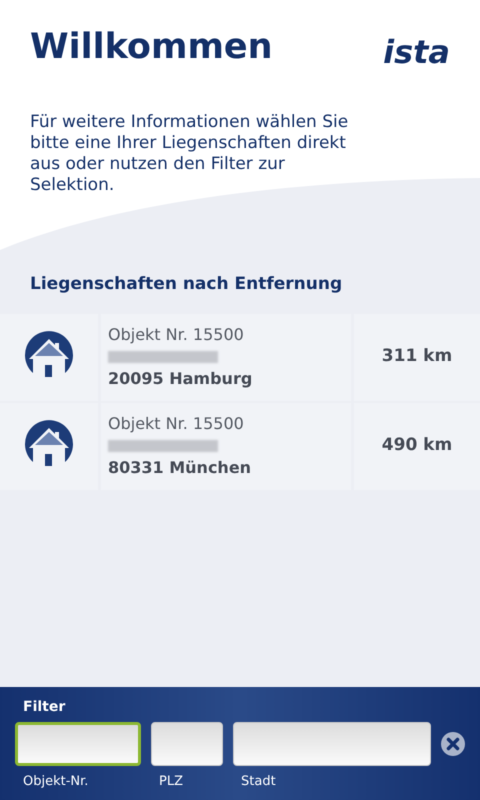 The width and height of the screenshot is (480, 800). I want to click on filter-title: Filter, so click(44, 707).